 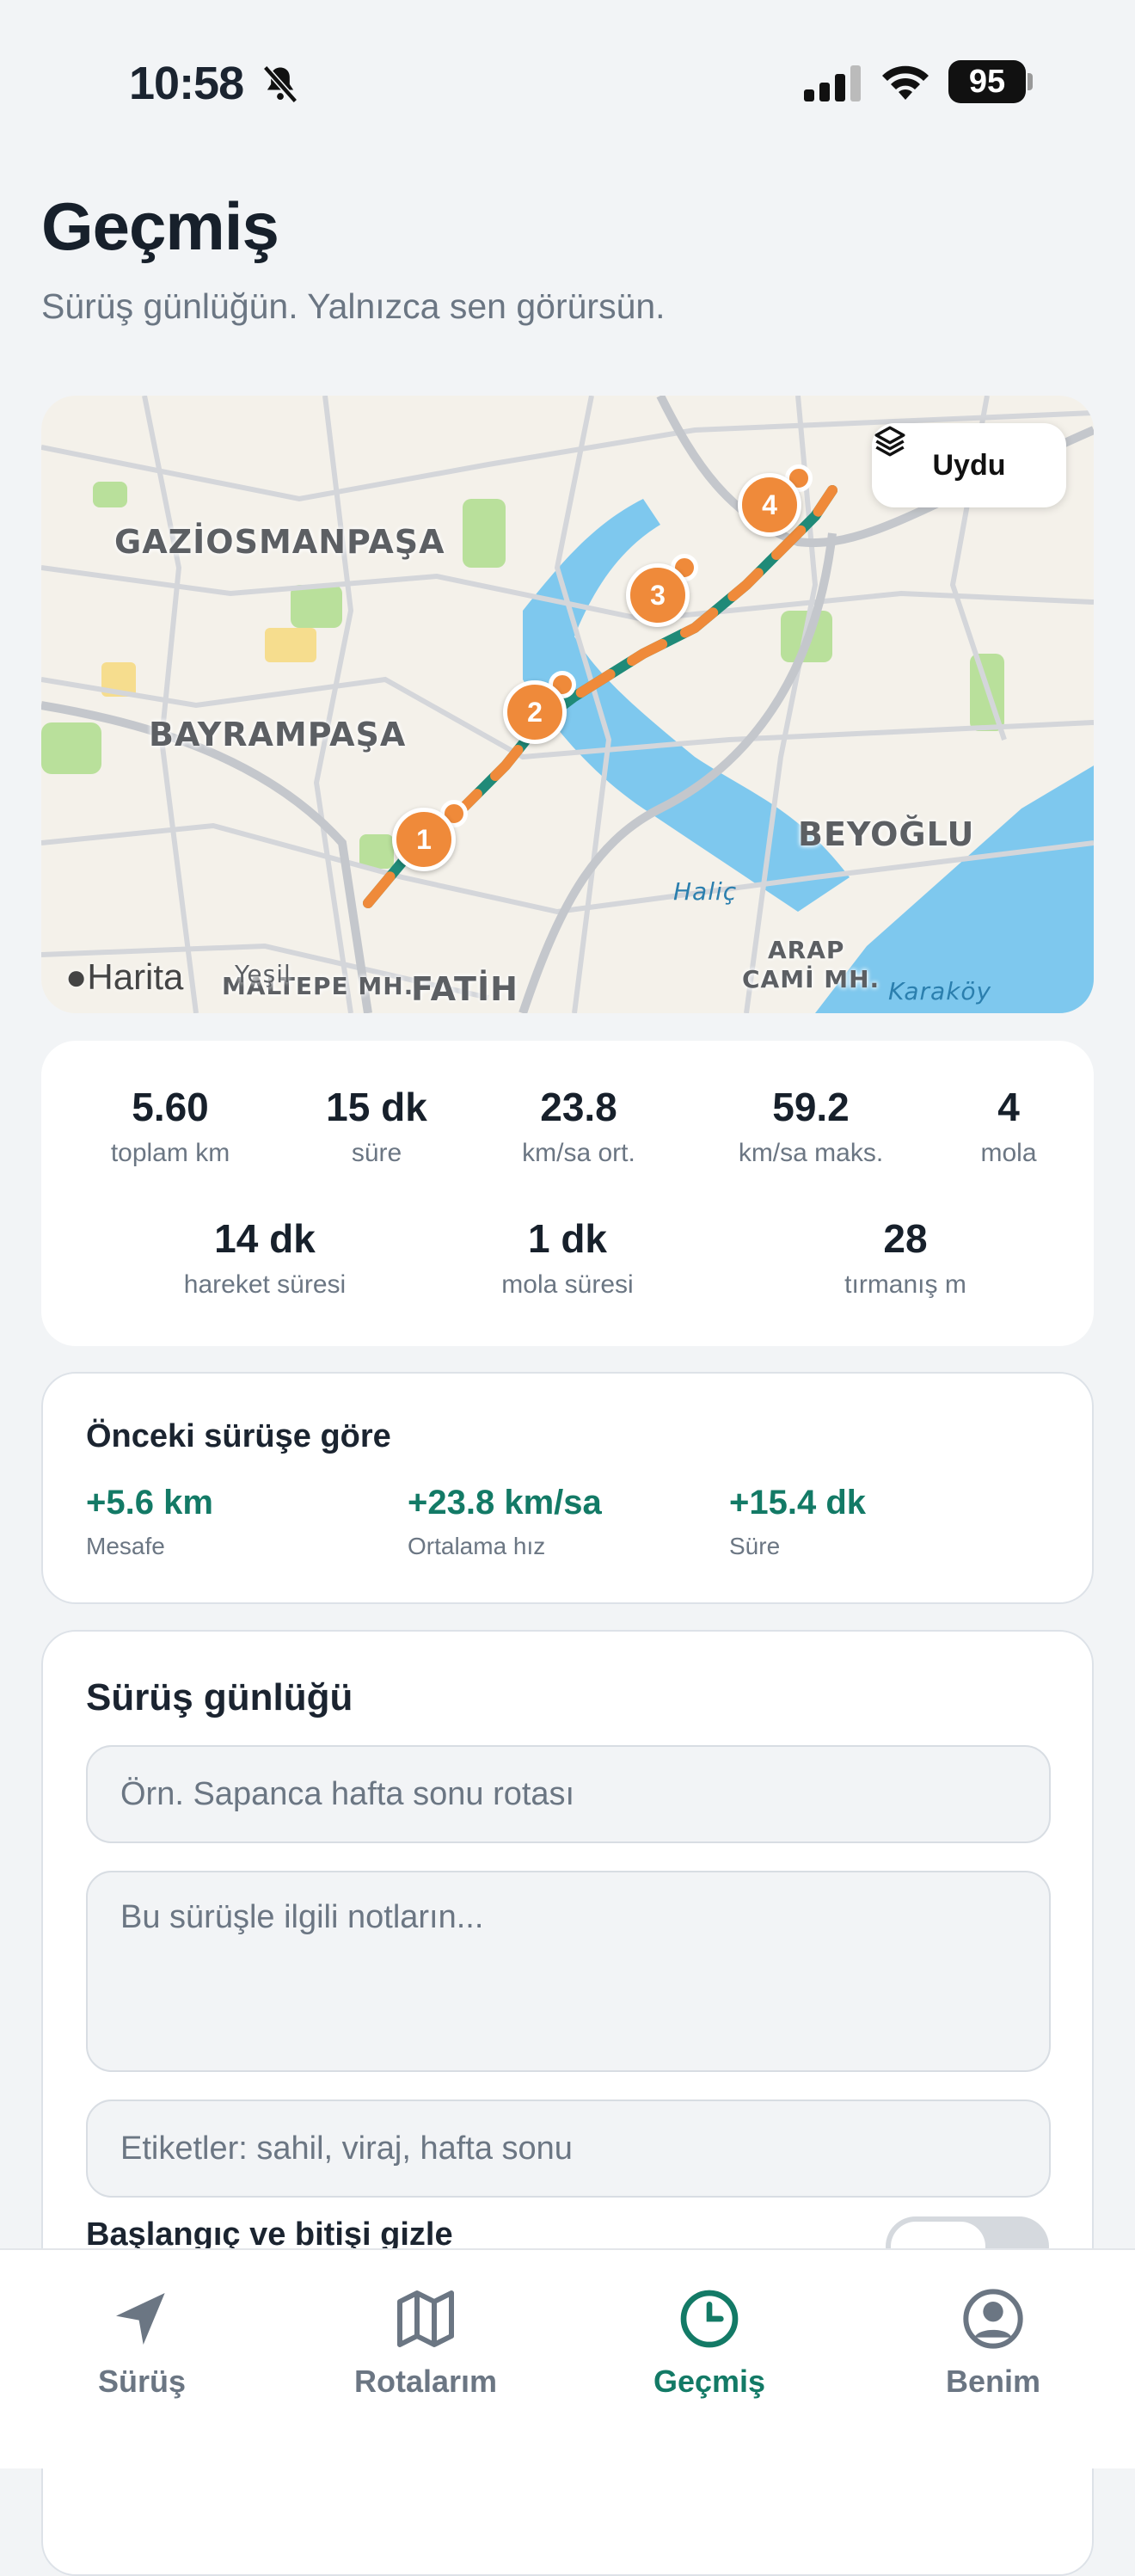 What do you see at coordinates (578, 1107) in the screenshot?
I see `stat-avg-speed-value: 23.8` at bounding box center [578, 1107].